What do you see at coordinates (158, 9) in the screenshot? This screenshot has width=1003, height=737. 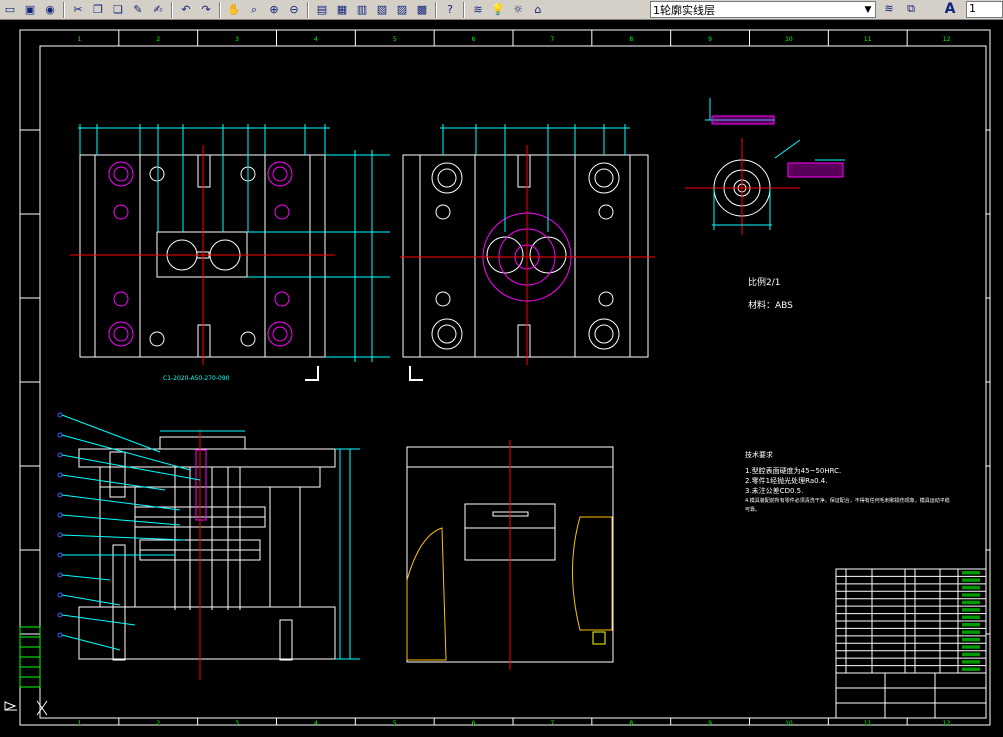 I see `block-editor-icon: ✍` at bounding box center [158, 9].